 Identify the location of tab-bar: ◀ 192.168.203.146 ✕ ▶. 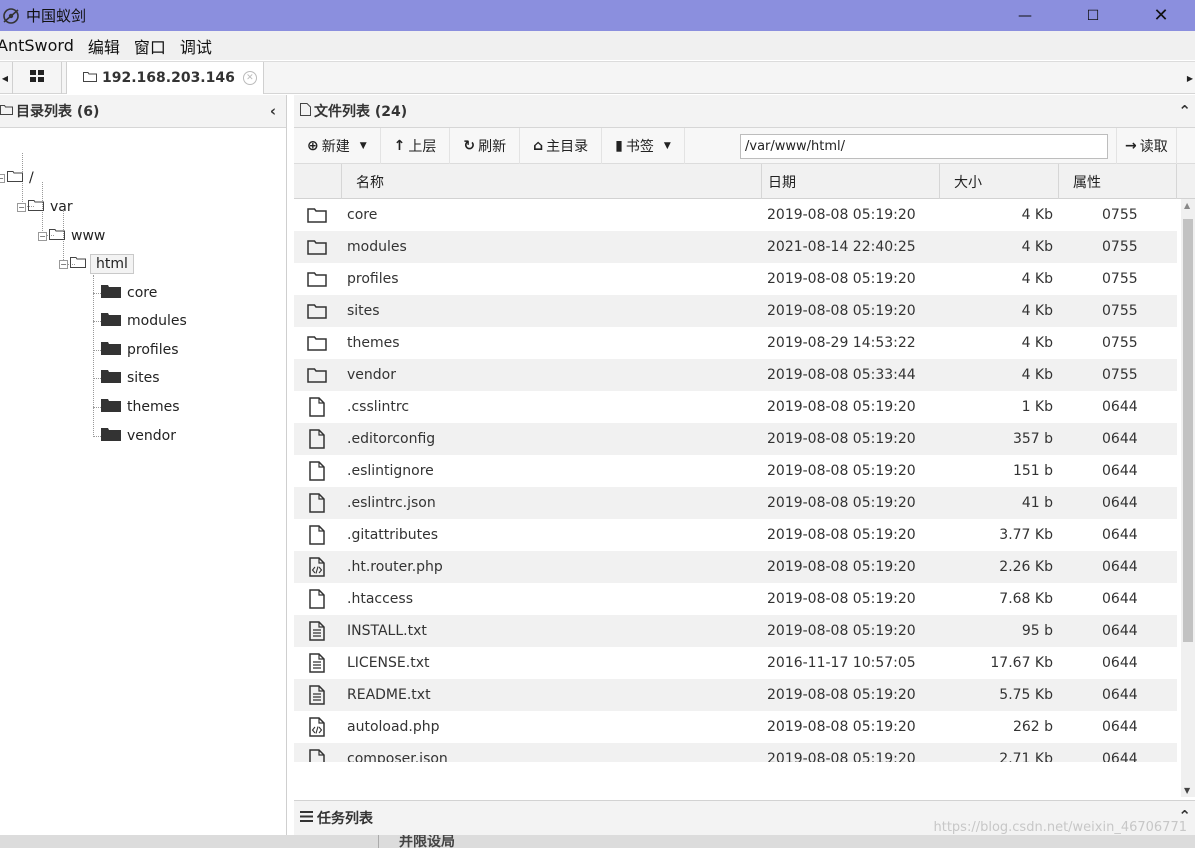
(597, 77).